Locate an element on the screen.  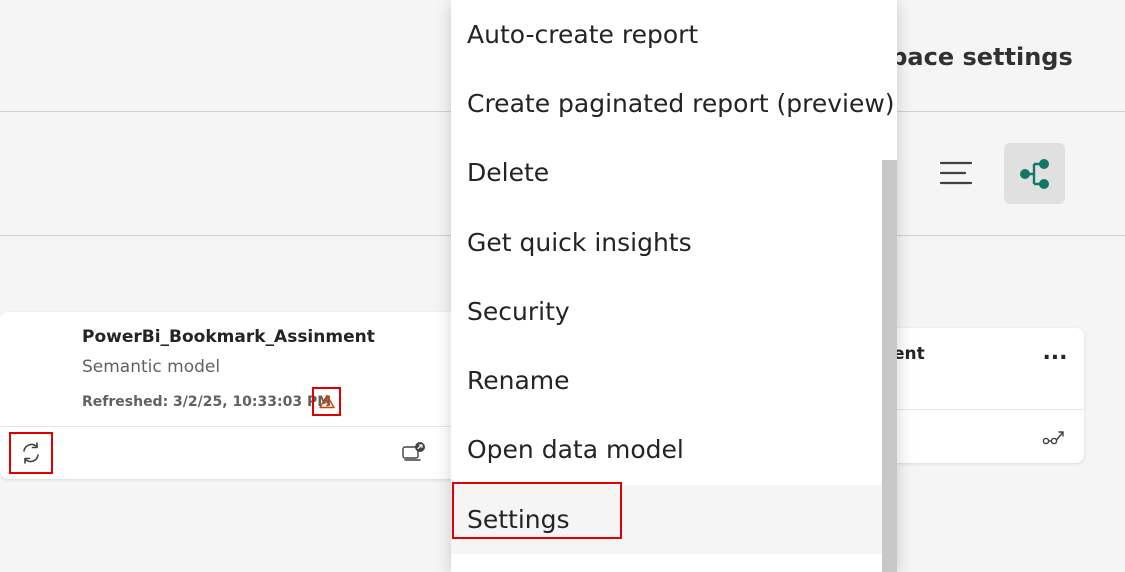
report-card-title: ent is located at coordinates (909, 354).